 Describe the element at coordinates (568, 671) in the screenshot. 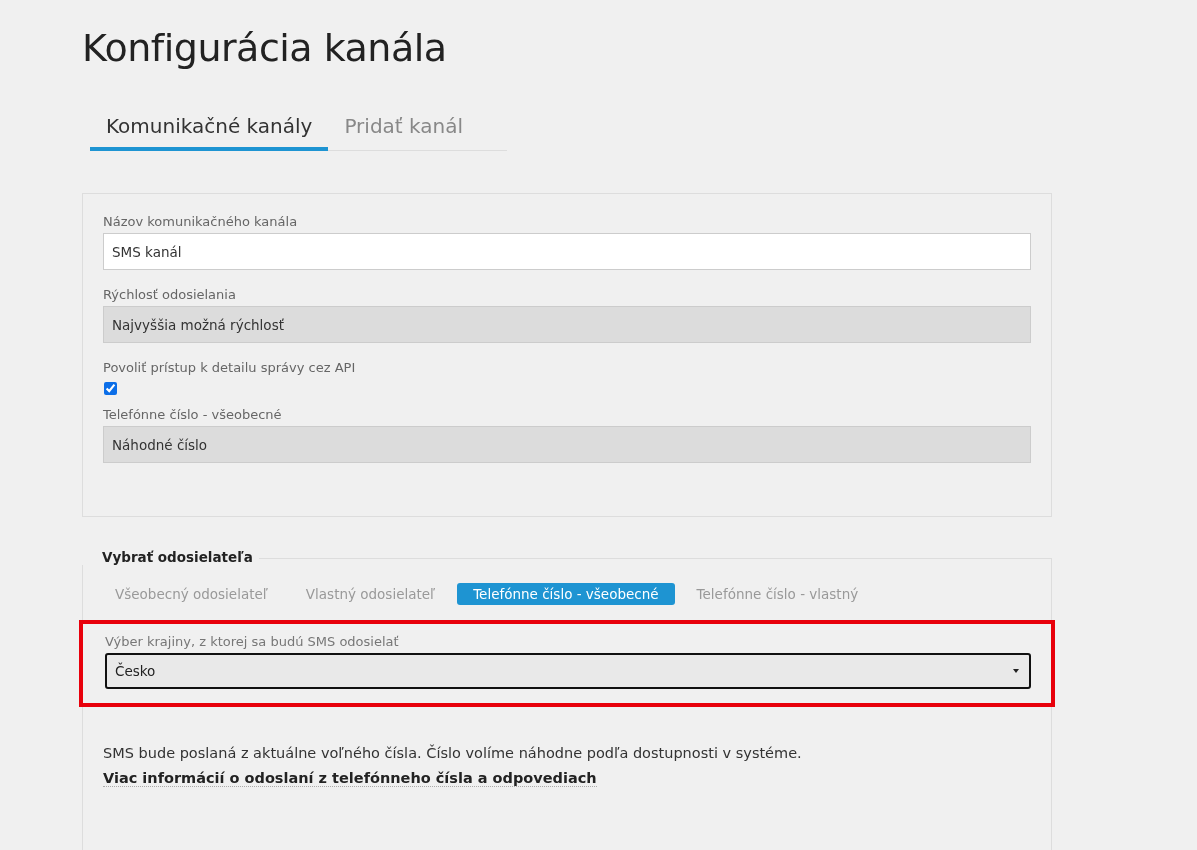

I see `country-select: Česko` at that location.